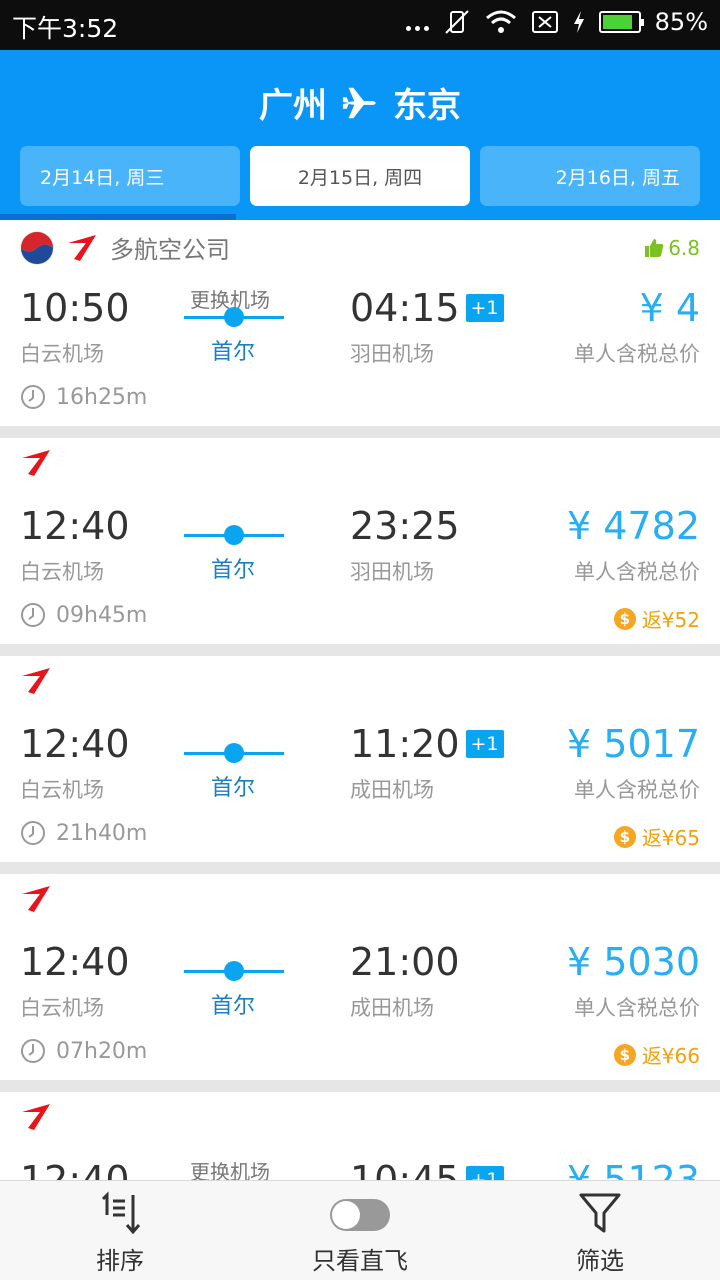 The image size is (720, 1280). Describe the element at coordinates (656, 836) in the screenshot. I see `rebate-badge: $ 返¥65` at that location.